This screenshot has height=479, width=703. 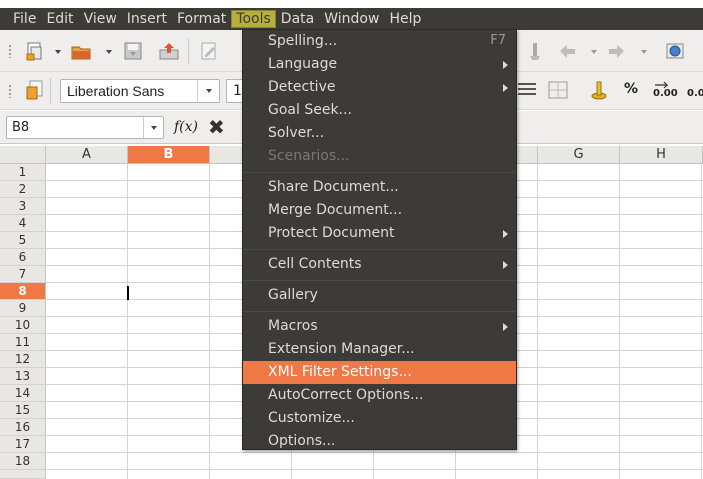 I want to click on row-header: 15, so click(x=23, y=410).